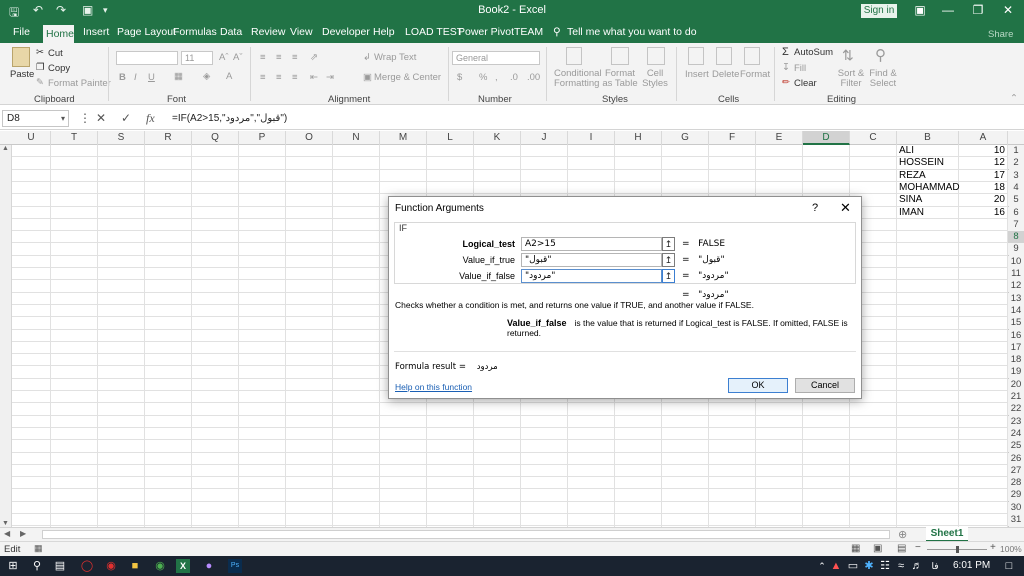 This screenshot has width=1024, height=576. I want to click on row-header-6: 6, so click(1016, 212).